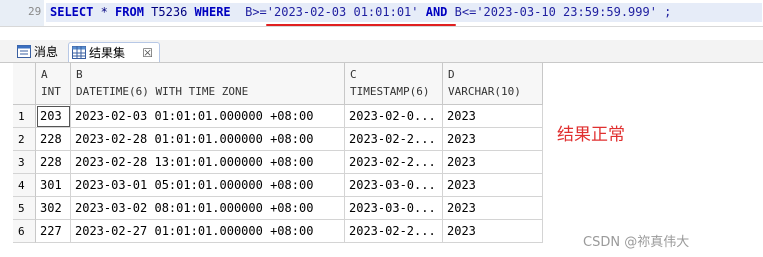 The width and height of the screenshot is (763, 257). I want to click on column-type: TIMESTAMP(6), so click(390, 91).